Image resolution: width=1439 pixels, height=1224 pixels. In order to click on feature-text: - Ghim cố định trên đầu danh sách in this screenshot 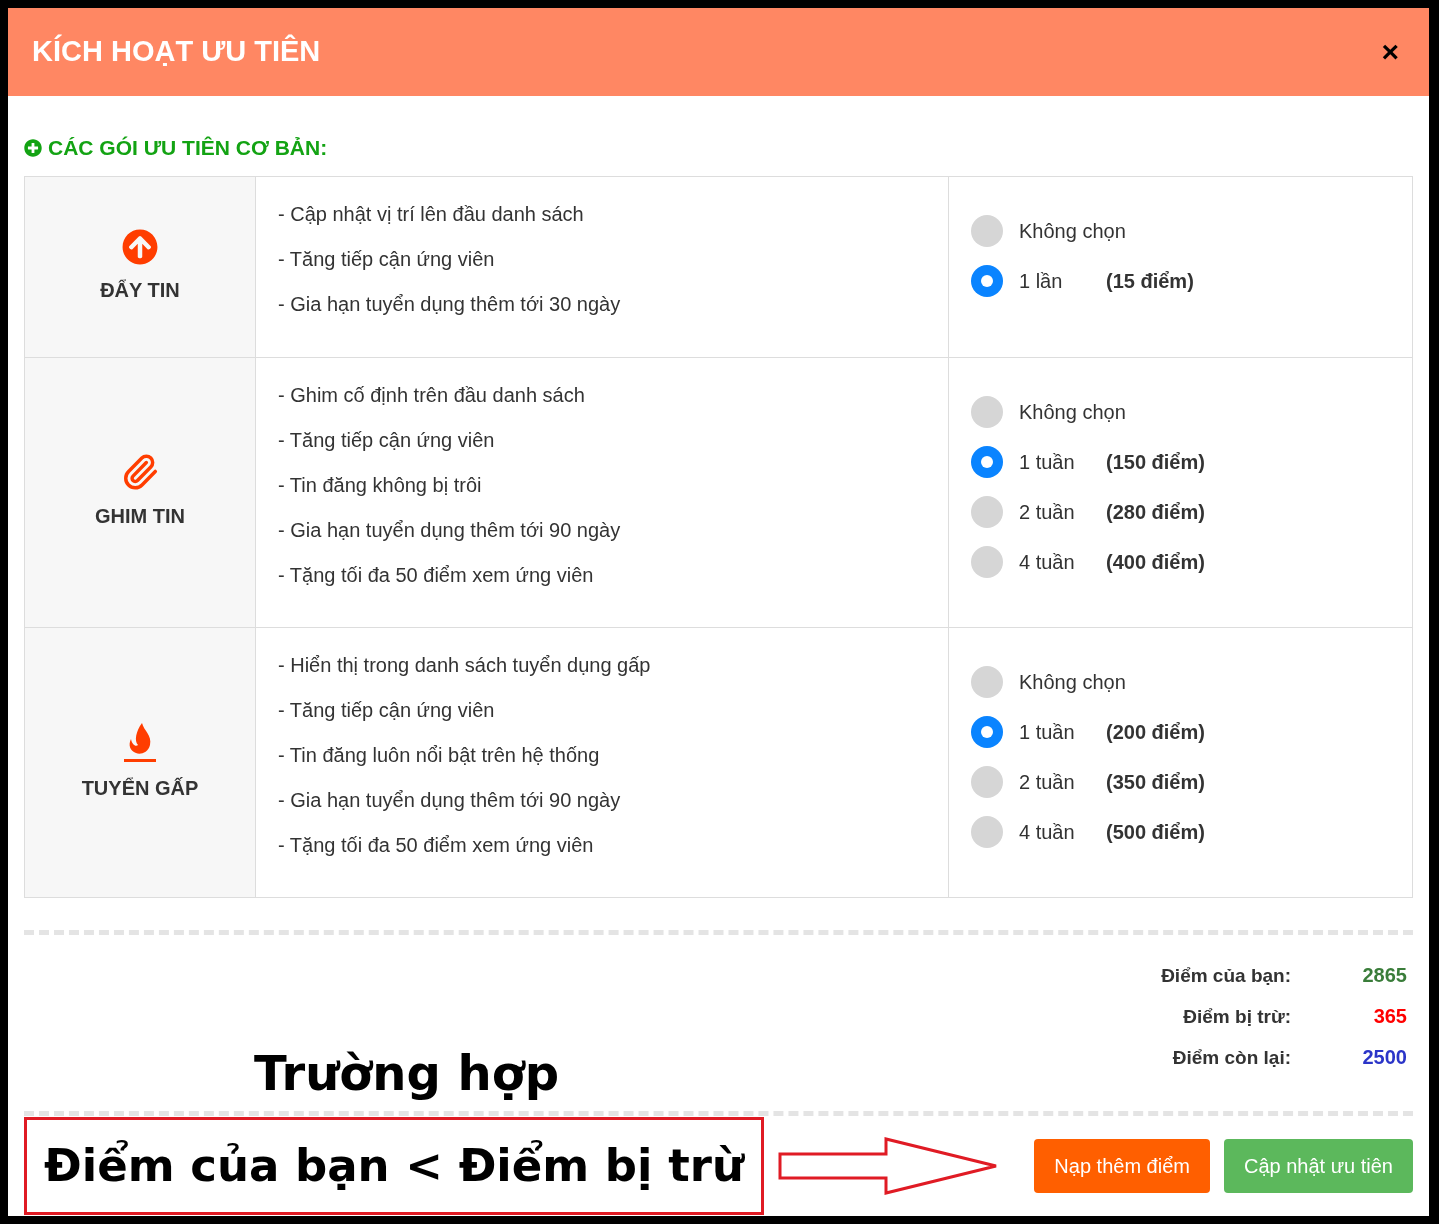, I will do `click(432, 395)`.